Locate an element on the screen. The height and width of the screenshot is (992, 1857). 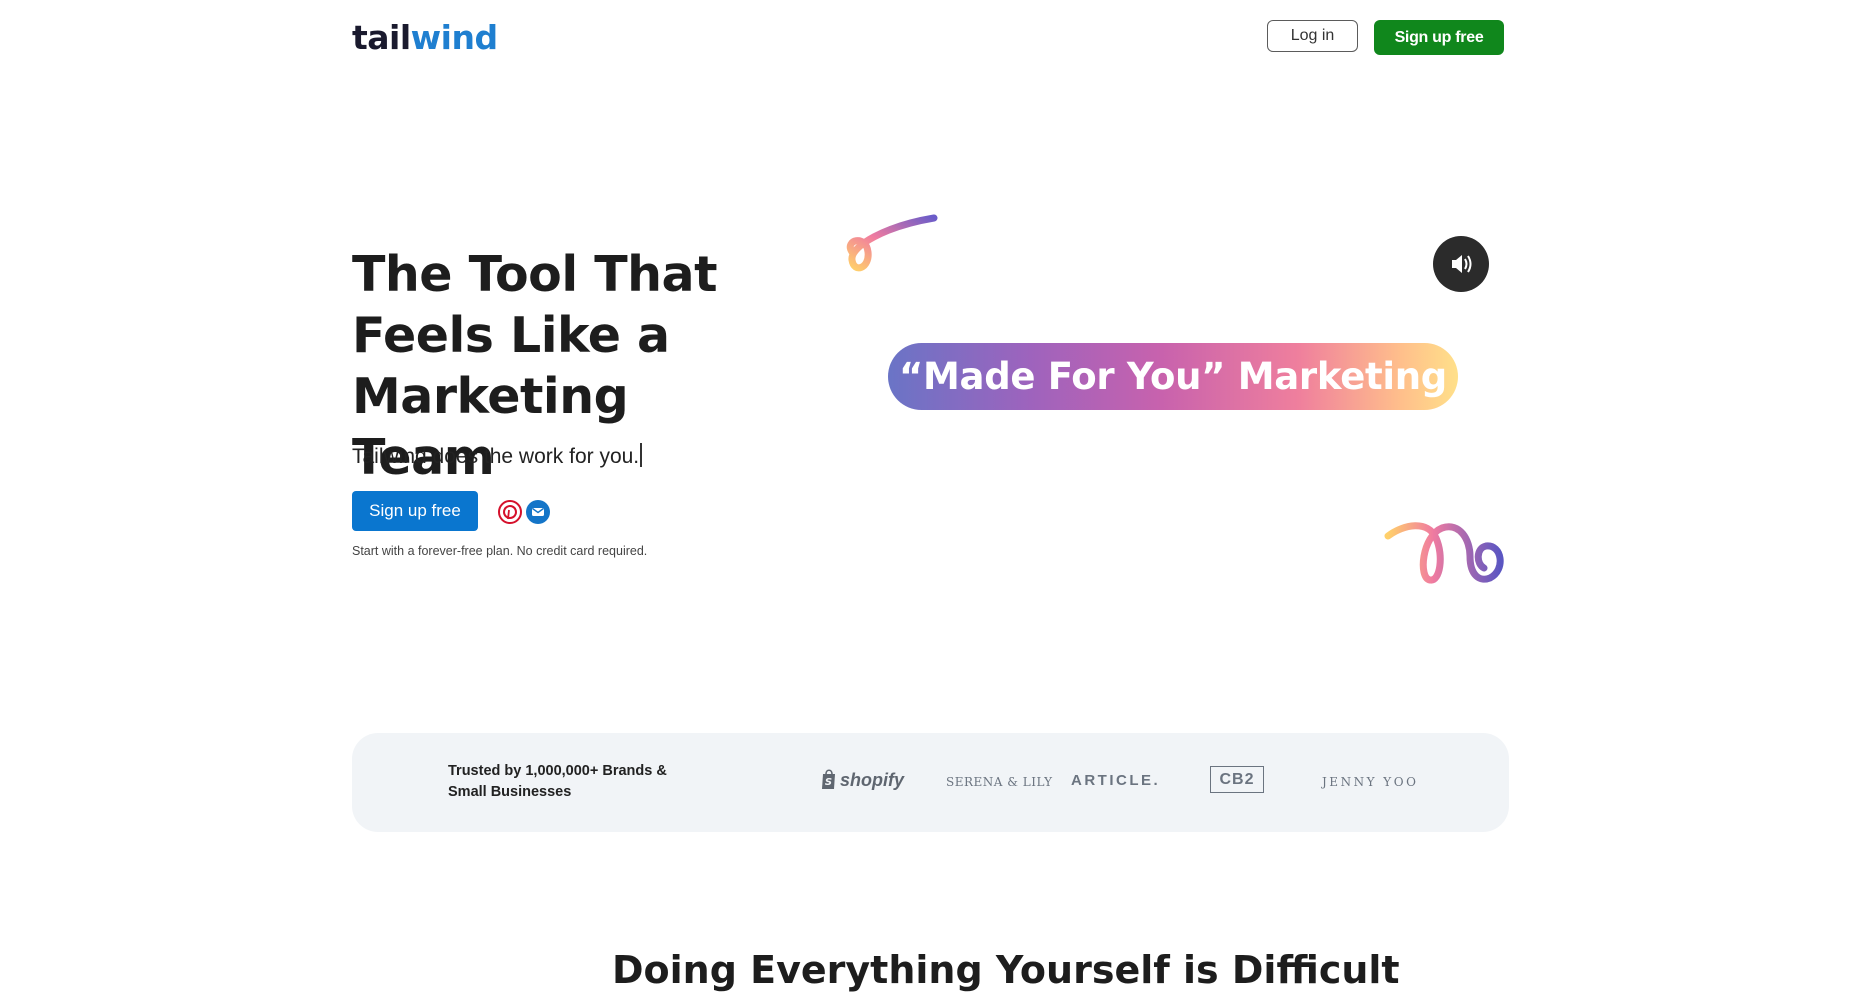
logo-text-wind: wind is located at coordinates (454, 37).